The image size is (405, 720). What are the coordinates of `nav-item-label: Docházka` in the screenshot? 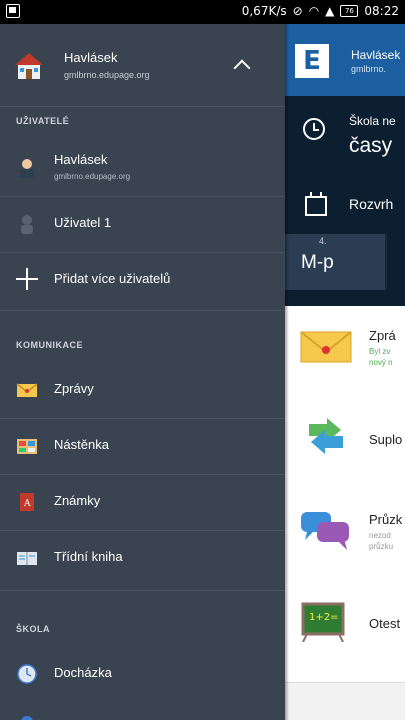 It's located at (83, 672).